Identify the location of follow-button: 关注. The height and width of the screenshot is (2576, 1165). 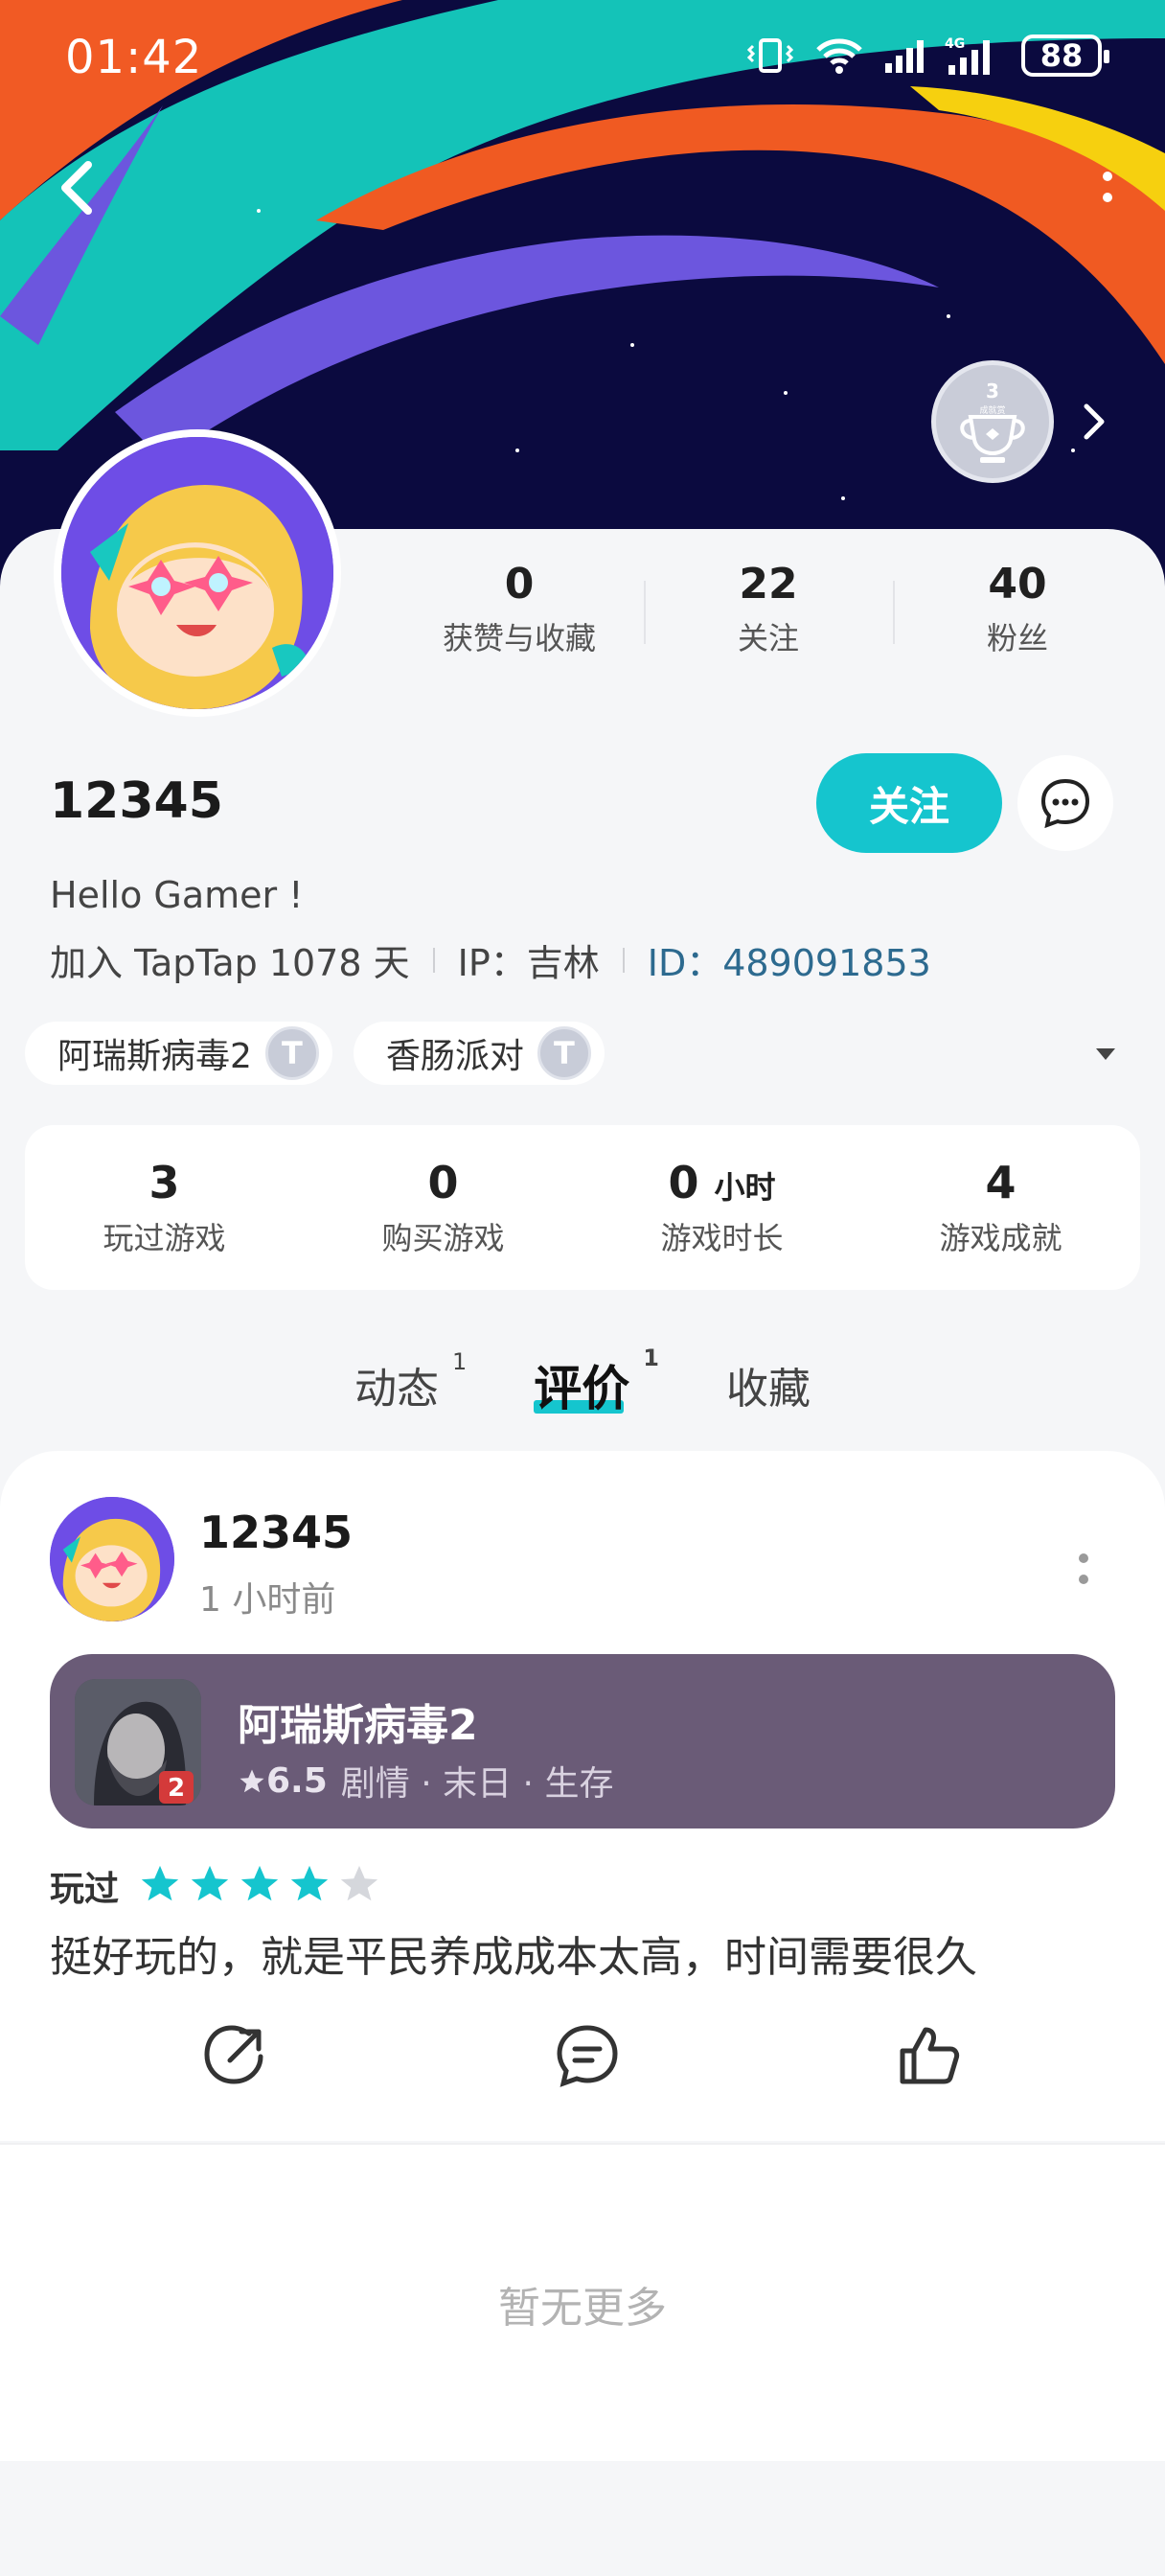
(909, 803).